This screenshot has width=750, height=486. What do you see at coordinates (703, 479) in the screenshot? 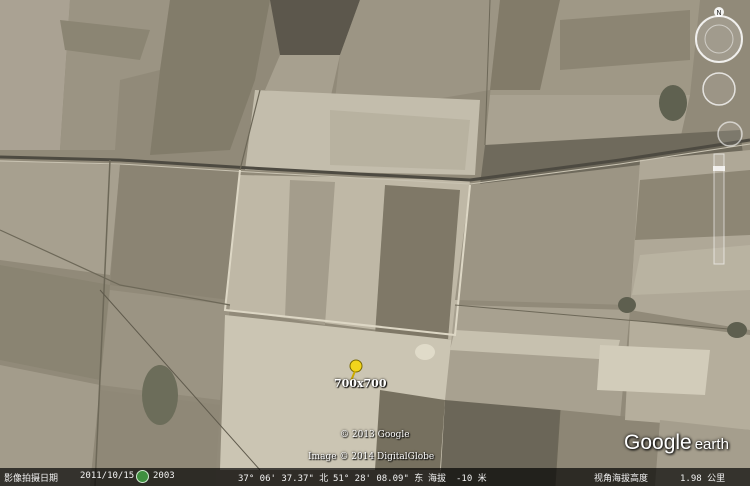
I see `eye-altitude: 1.98 公里` at bounding box center [703, 479].